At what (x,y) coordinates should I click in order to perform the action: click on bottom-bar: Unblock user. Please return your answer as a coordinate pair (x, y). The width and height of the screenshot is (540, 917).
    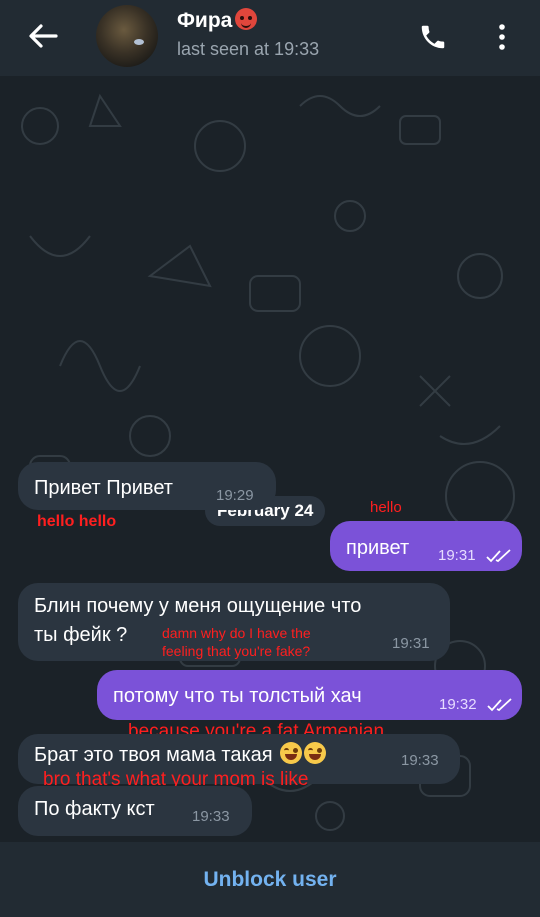
    Looking at the image, I should click on (270, 879).